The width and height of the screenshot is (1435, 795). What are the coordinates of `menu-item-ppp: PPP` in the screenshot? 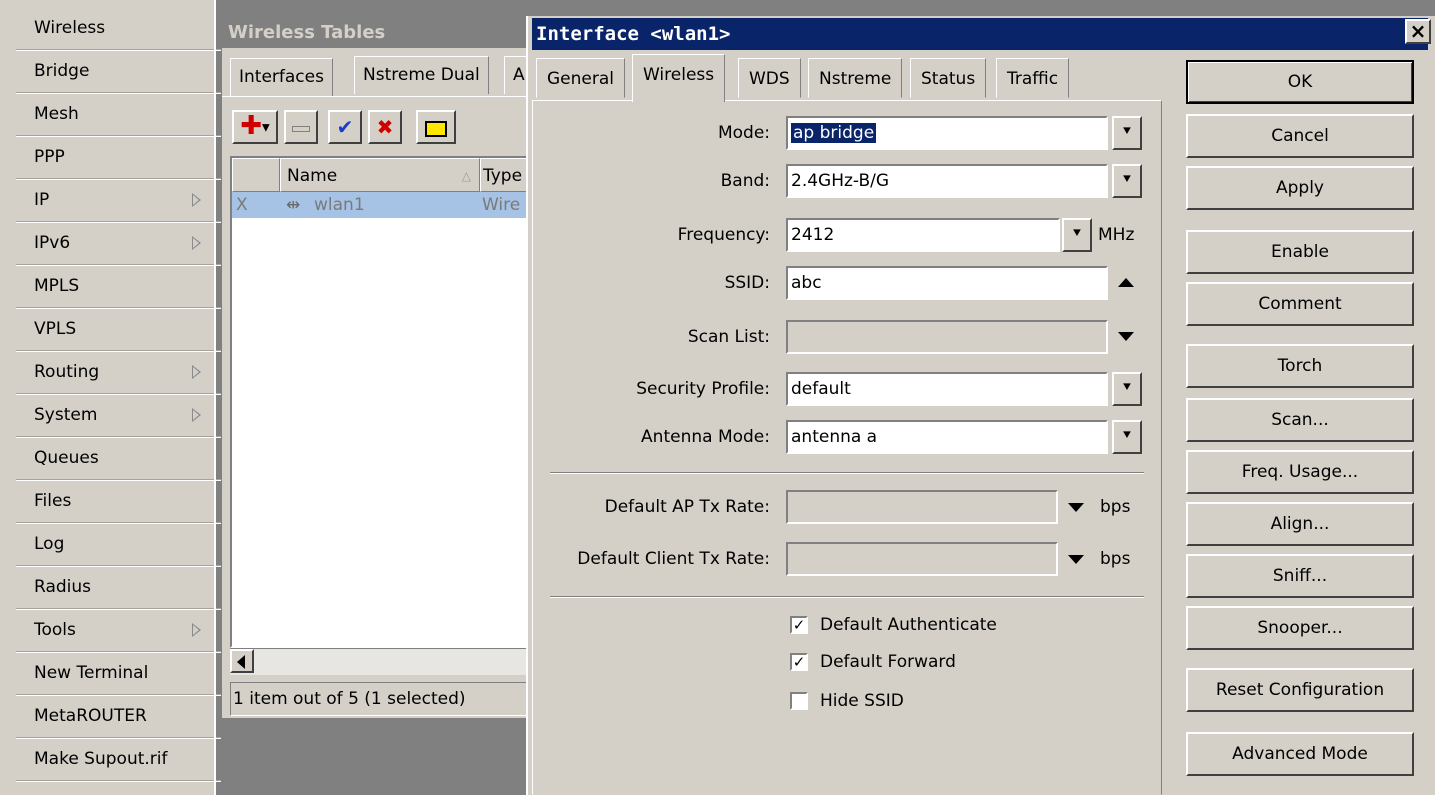 It's located at (118, 158).